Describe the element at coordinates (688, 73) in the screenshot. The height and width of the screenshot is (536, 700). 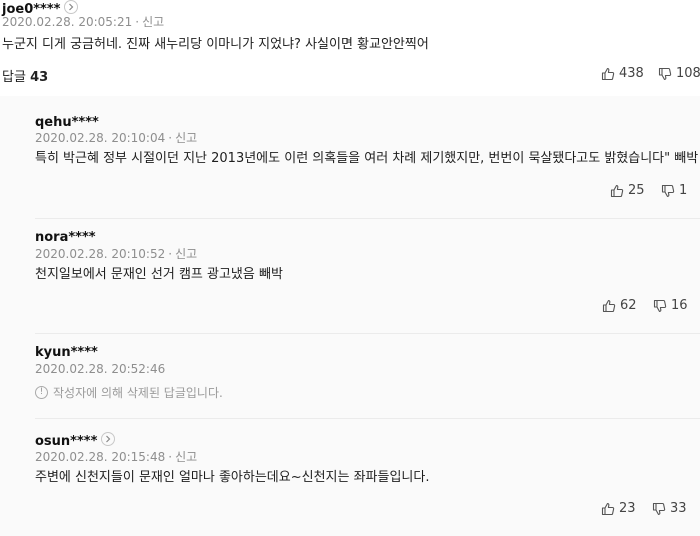
I see `dislike-count: 108` at that location.